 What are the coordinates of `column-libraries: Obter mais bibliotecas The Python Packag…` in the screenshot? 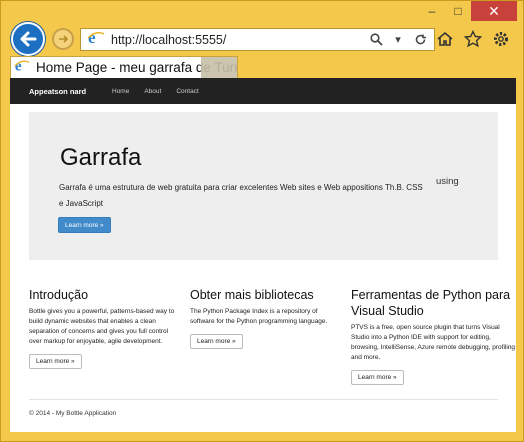 It's located at (265, 318).